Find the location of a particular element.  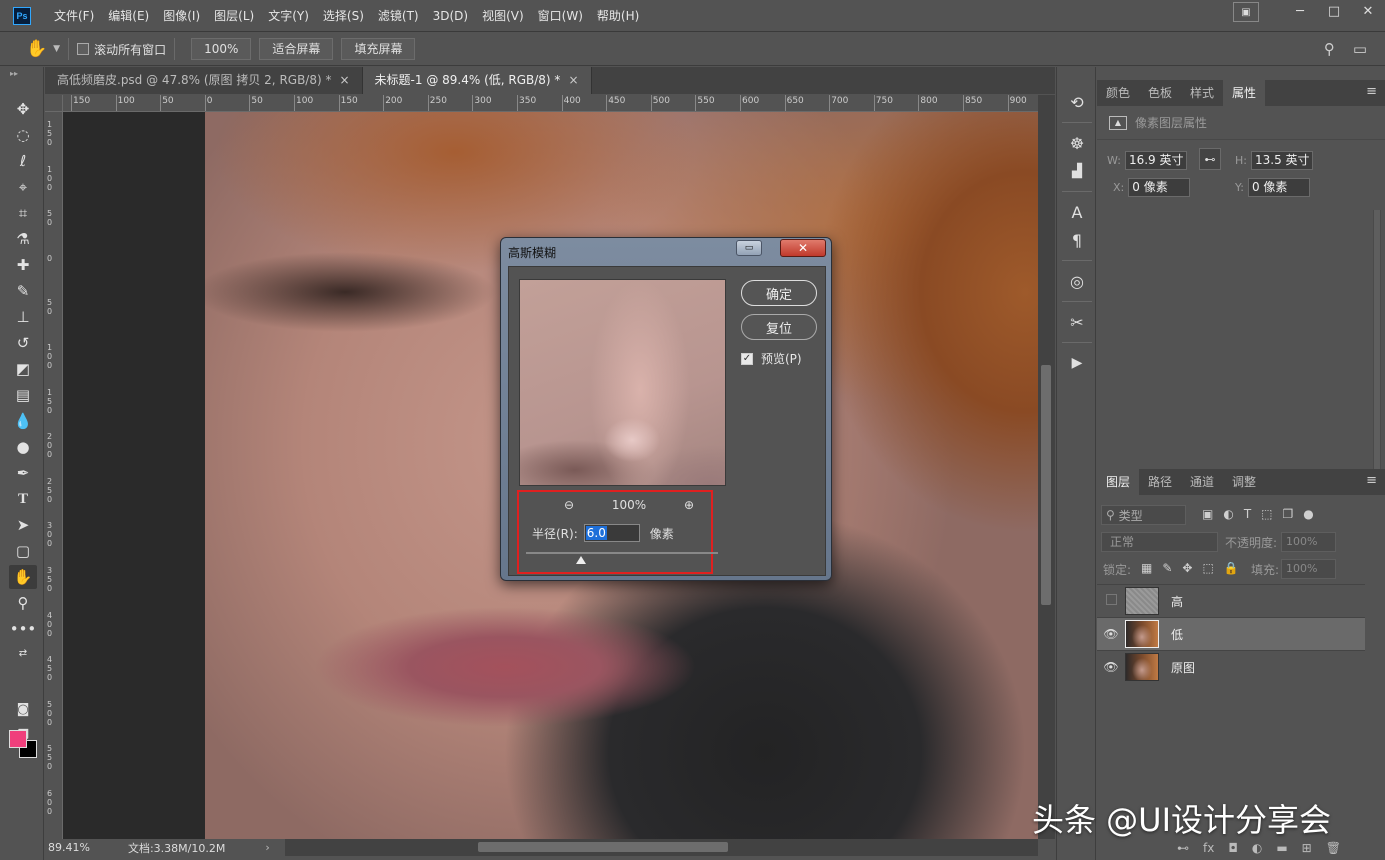

delete-layer-icon: 🗑 is located at coordinates (1333, 848).